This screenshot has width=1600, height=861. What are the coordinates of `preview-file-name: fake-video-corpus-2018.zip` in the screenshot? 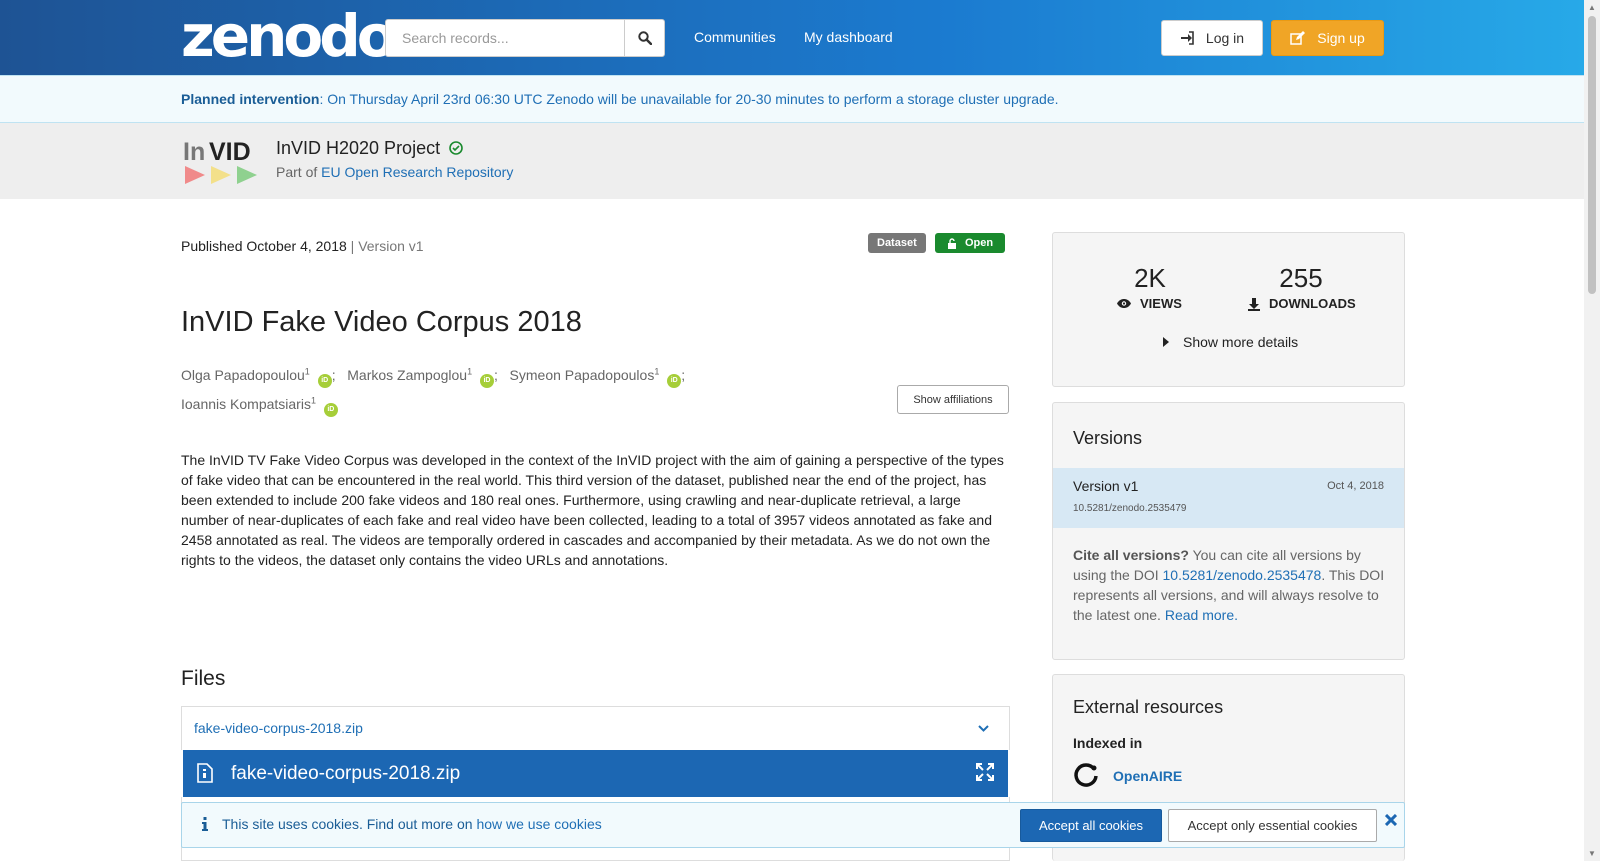 It's located at (346, 773).